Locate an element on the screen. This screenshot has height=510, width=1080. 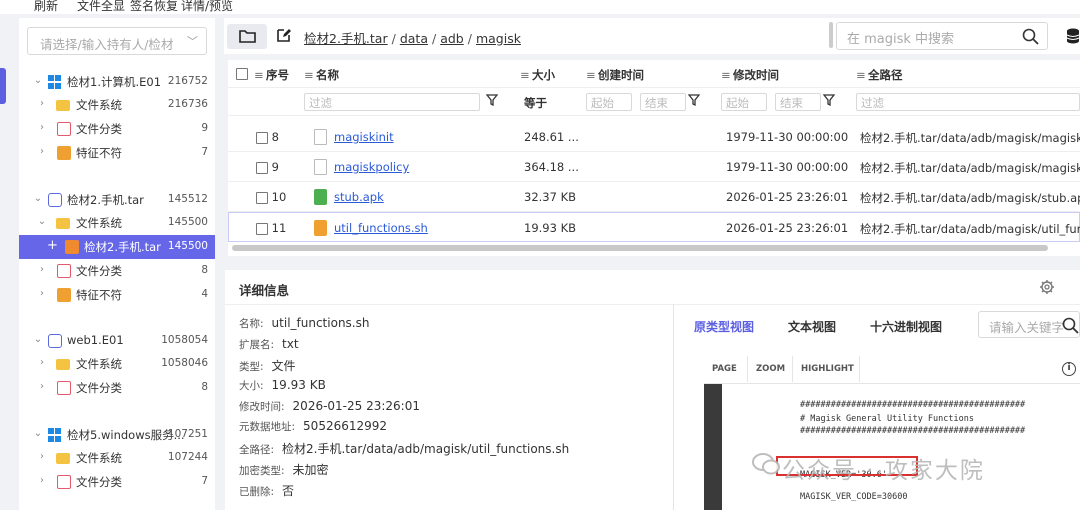
viewer-highlight-button: HIGHLIGHT is located at coordinates (827, 369).